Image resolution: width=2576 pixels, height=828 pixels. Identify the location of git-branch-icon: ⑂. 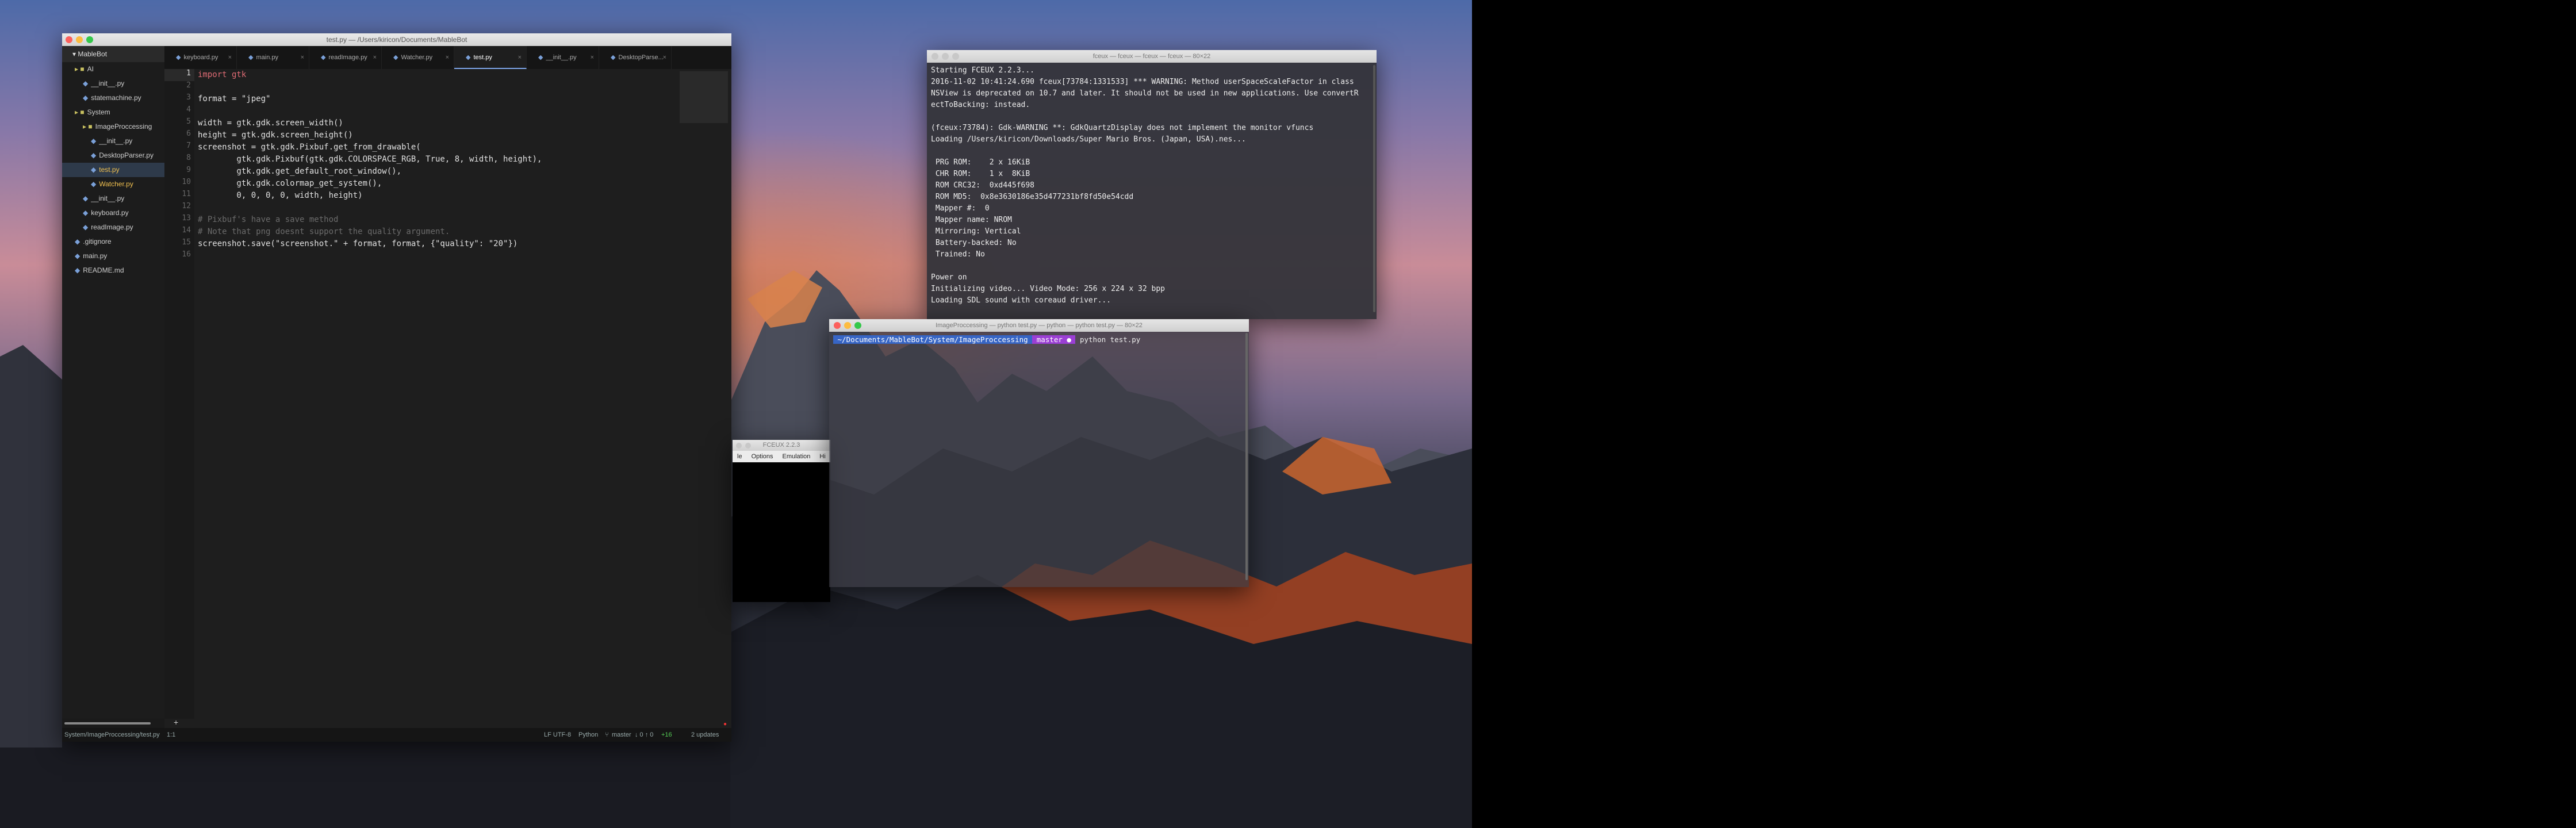
(607, 734).